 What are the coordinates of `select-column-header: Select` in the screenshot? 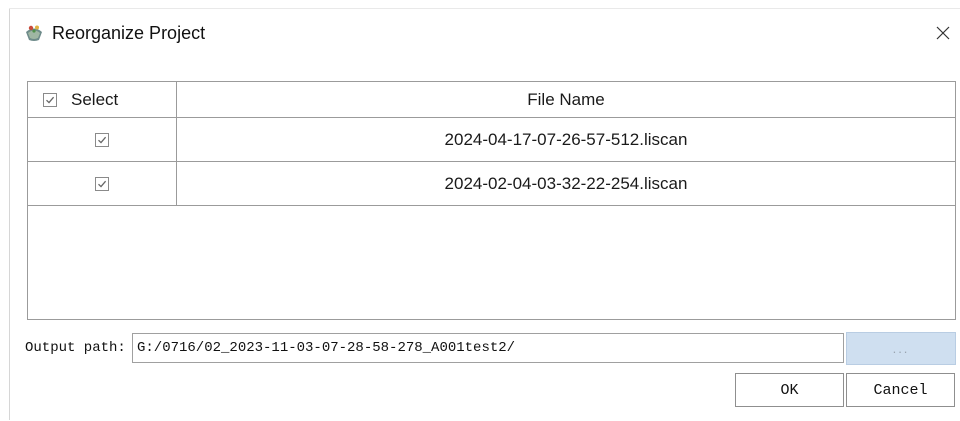 It's located at (102, 99).